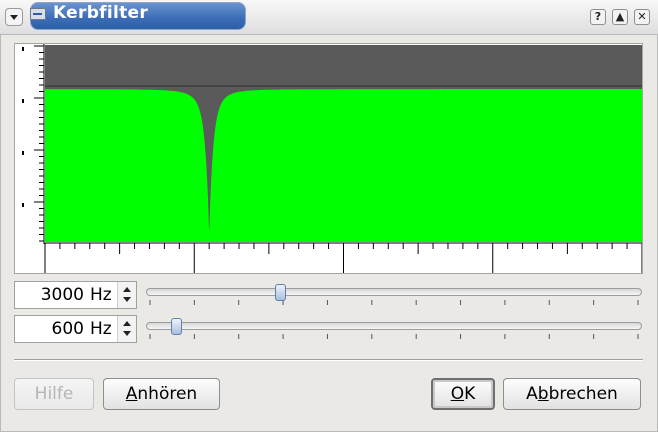  Describe the element at coordinates (30, 144) in the screenshot. I see `vertical-ruler` at that location.